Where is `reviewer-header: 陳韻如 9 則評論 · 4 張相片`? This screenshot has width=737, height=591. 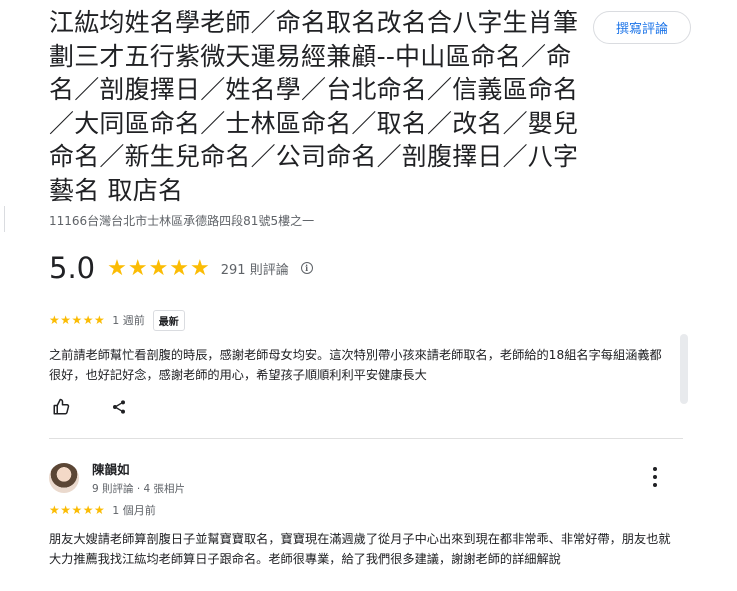 reviewer-header: 陳韻如 9 則評論 · 4 張相片 is located at coordinates (117, 477).